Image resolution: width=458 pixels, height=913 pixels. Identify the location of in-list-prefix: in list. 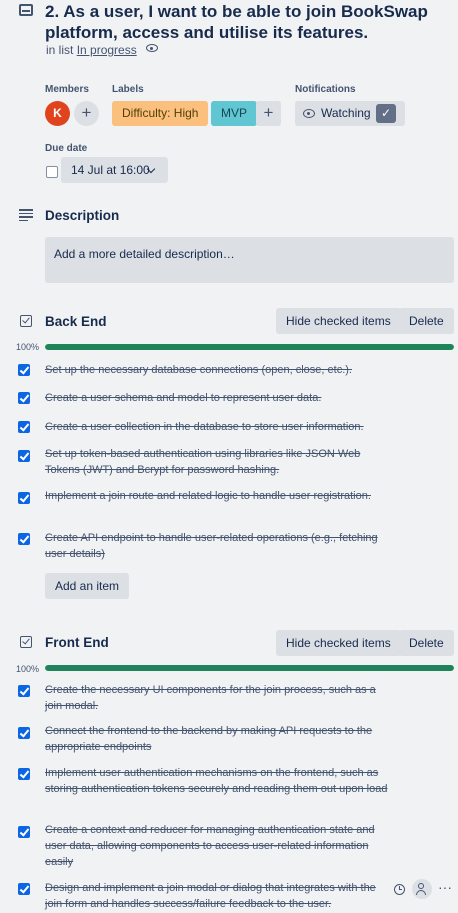
(60, 50).